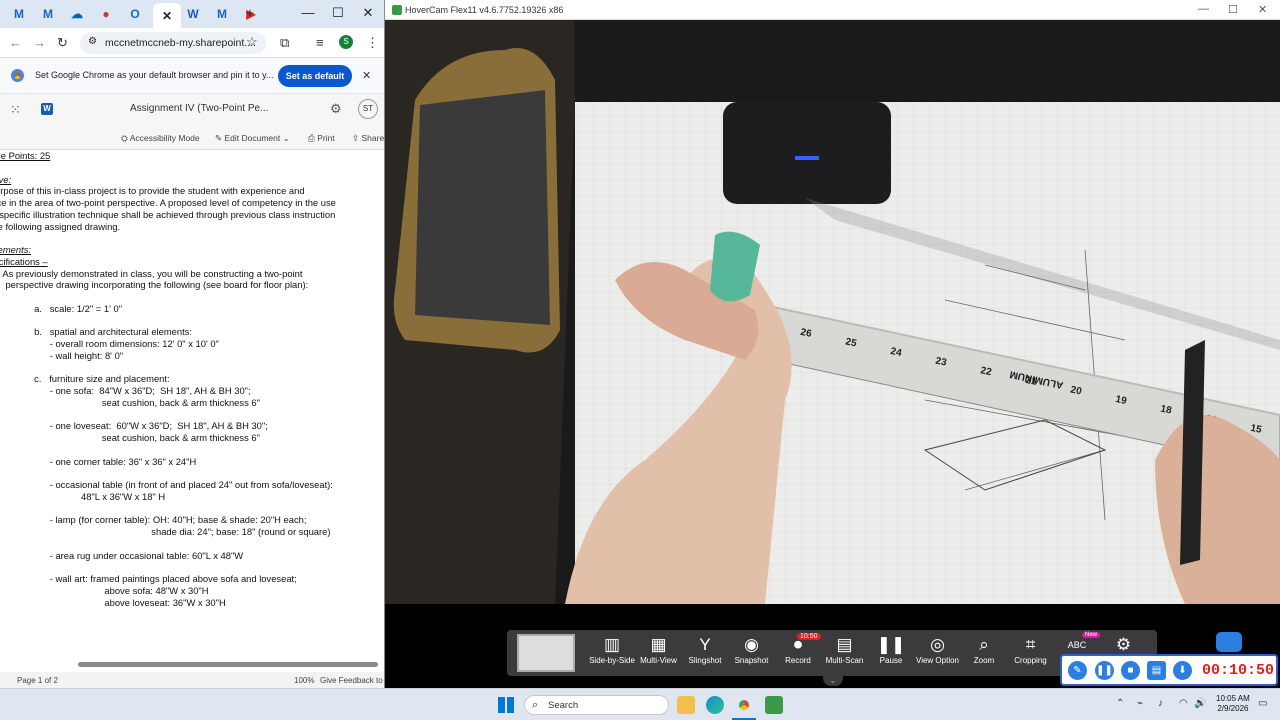 Image resolution: width=1280 pixels, height=720 pixels. I want to click on tool-text-button: ABC New, so click(1077, 644).